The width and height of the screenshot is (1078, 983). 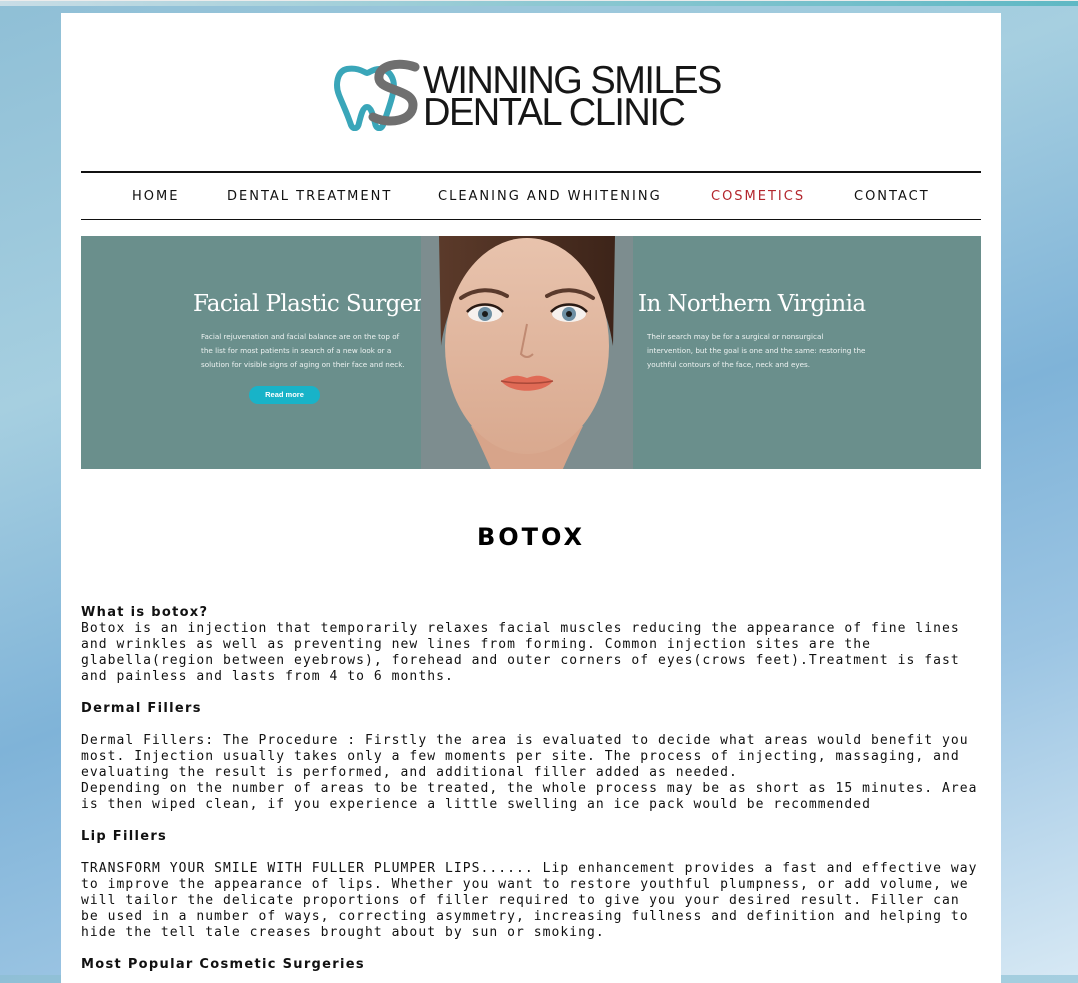 What do you see at coordinates (377, 95) in the screenshot?
I see `tooth-logo-icon` at bounding box center [377, 95].